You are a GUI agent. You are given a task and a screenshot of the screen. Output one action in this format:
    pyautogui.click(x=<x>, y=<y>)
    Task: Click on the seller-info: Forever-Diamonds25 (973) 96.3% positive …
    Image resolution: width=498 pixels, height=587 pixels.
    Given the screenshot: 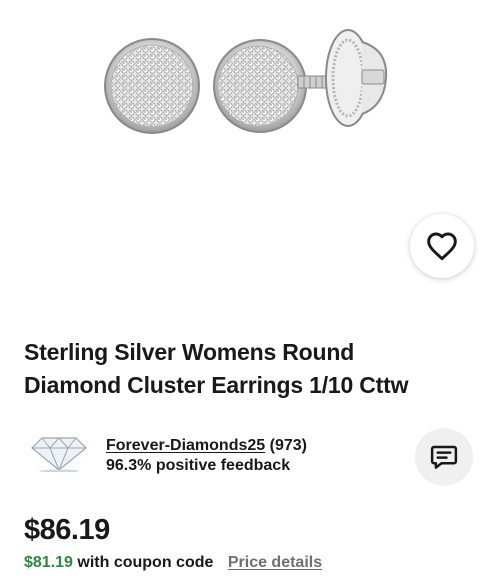 What is the action you would take?
    pyautogui.click(x=249, y=455)
    